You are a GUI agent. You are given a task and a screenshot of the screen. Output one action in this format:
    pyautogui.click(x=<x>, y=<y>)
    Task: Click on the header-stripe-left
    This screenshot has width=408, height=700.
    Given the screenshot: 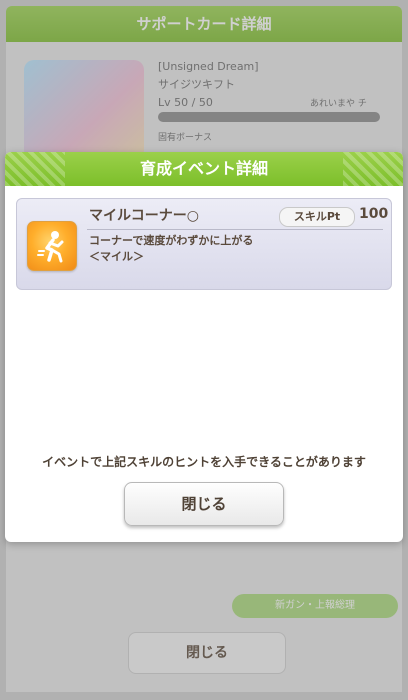 What is the action you would take?
    pyautogui.click(x=35, y=169)
    